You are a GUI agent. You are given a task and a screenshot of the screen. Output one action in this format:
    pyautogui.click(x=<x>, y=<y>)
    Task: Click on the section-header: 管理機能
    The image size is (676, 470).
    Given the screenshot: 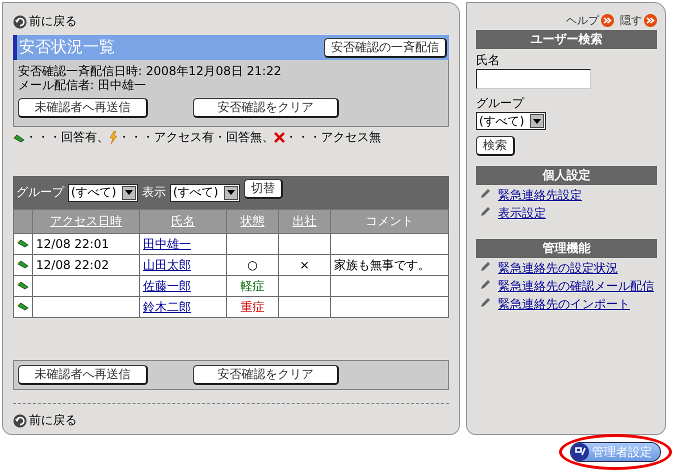 What is the action you would take?
    pyautogui.click(x=566, y=248)
    